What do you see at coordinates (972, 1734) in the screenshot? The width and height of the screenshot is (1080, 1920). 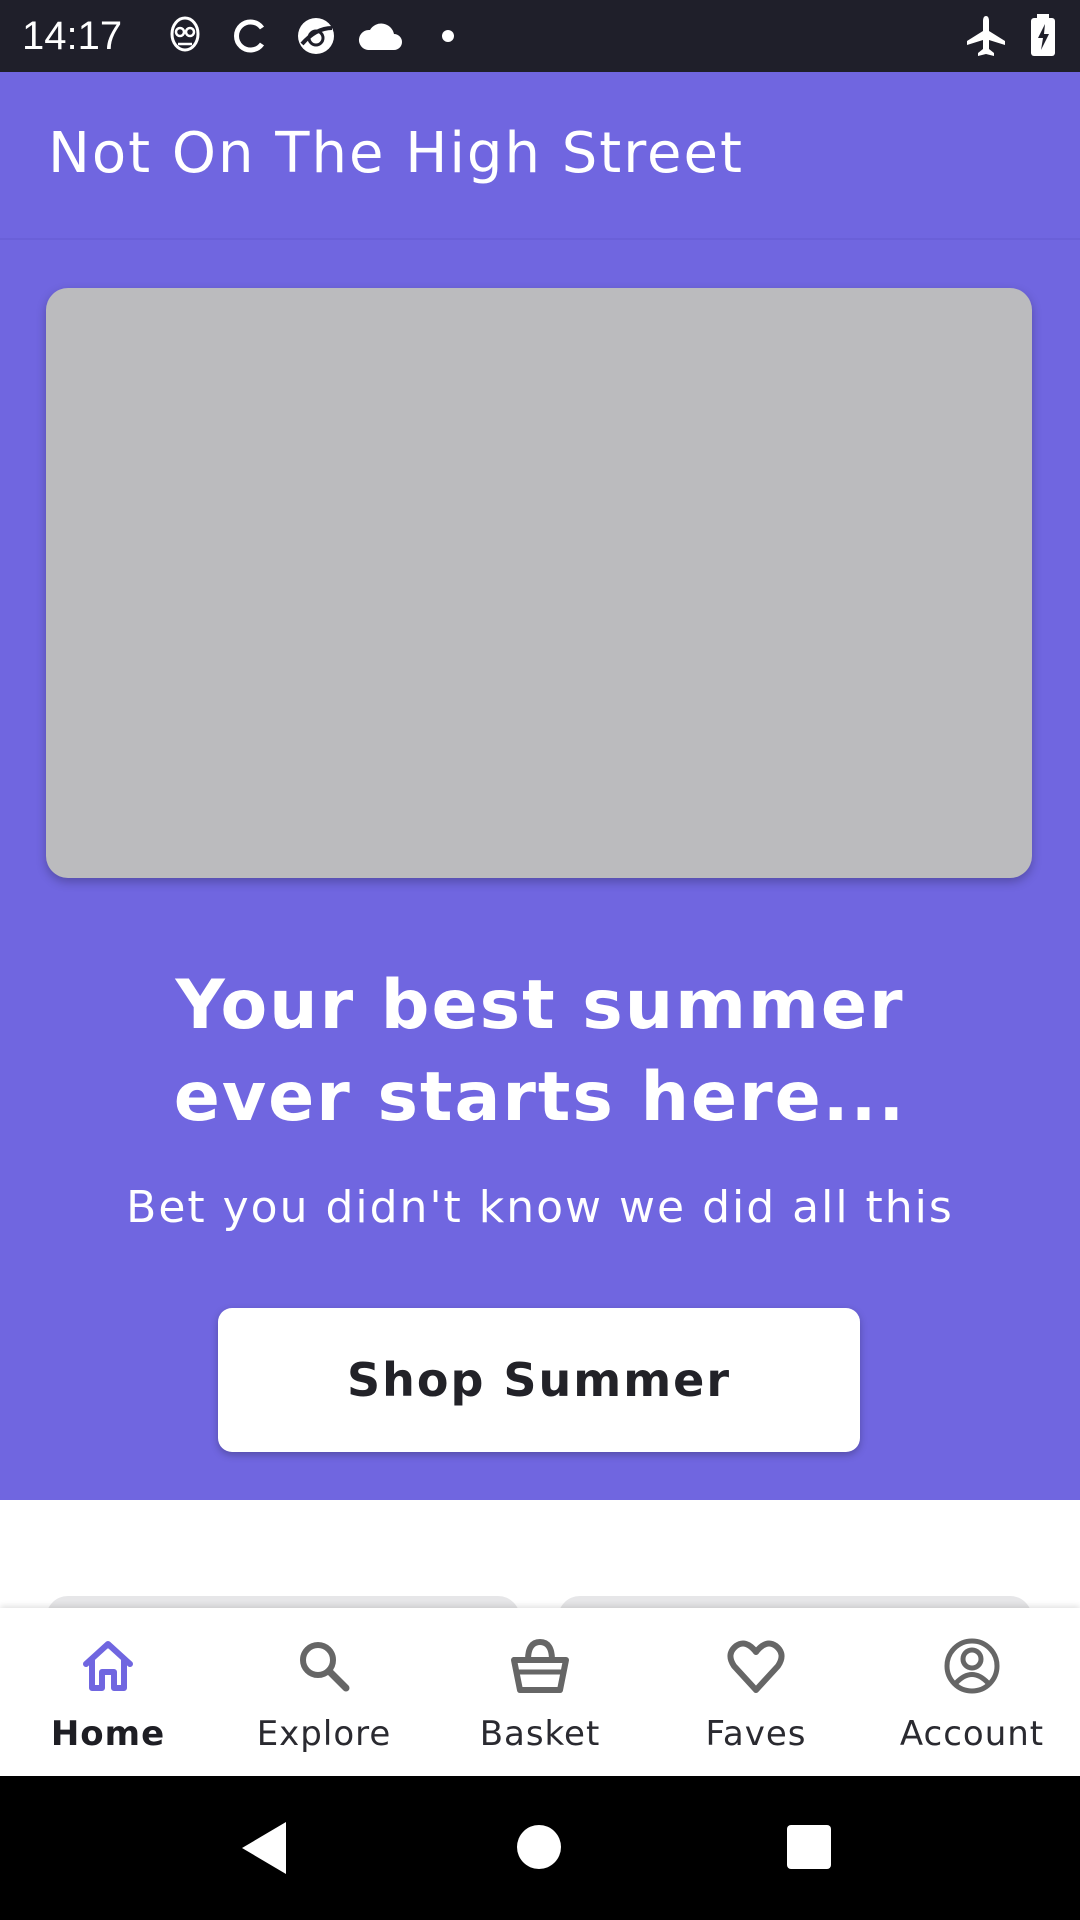 I see `nav-label-account: Account` at bounding box center [972, 1734].